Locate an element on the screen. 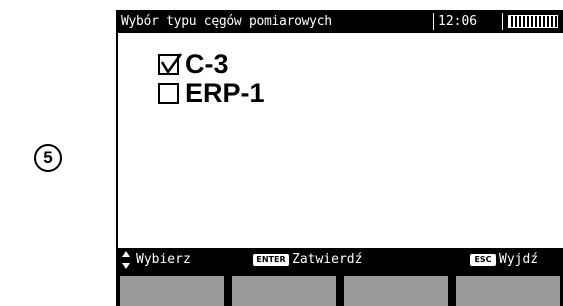 The height and width of the screenshot is (306, 563). status-bar: Wybierz ENTER Zatwierdź ESC Wyjdź is located at coordinates (340, 260).